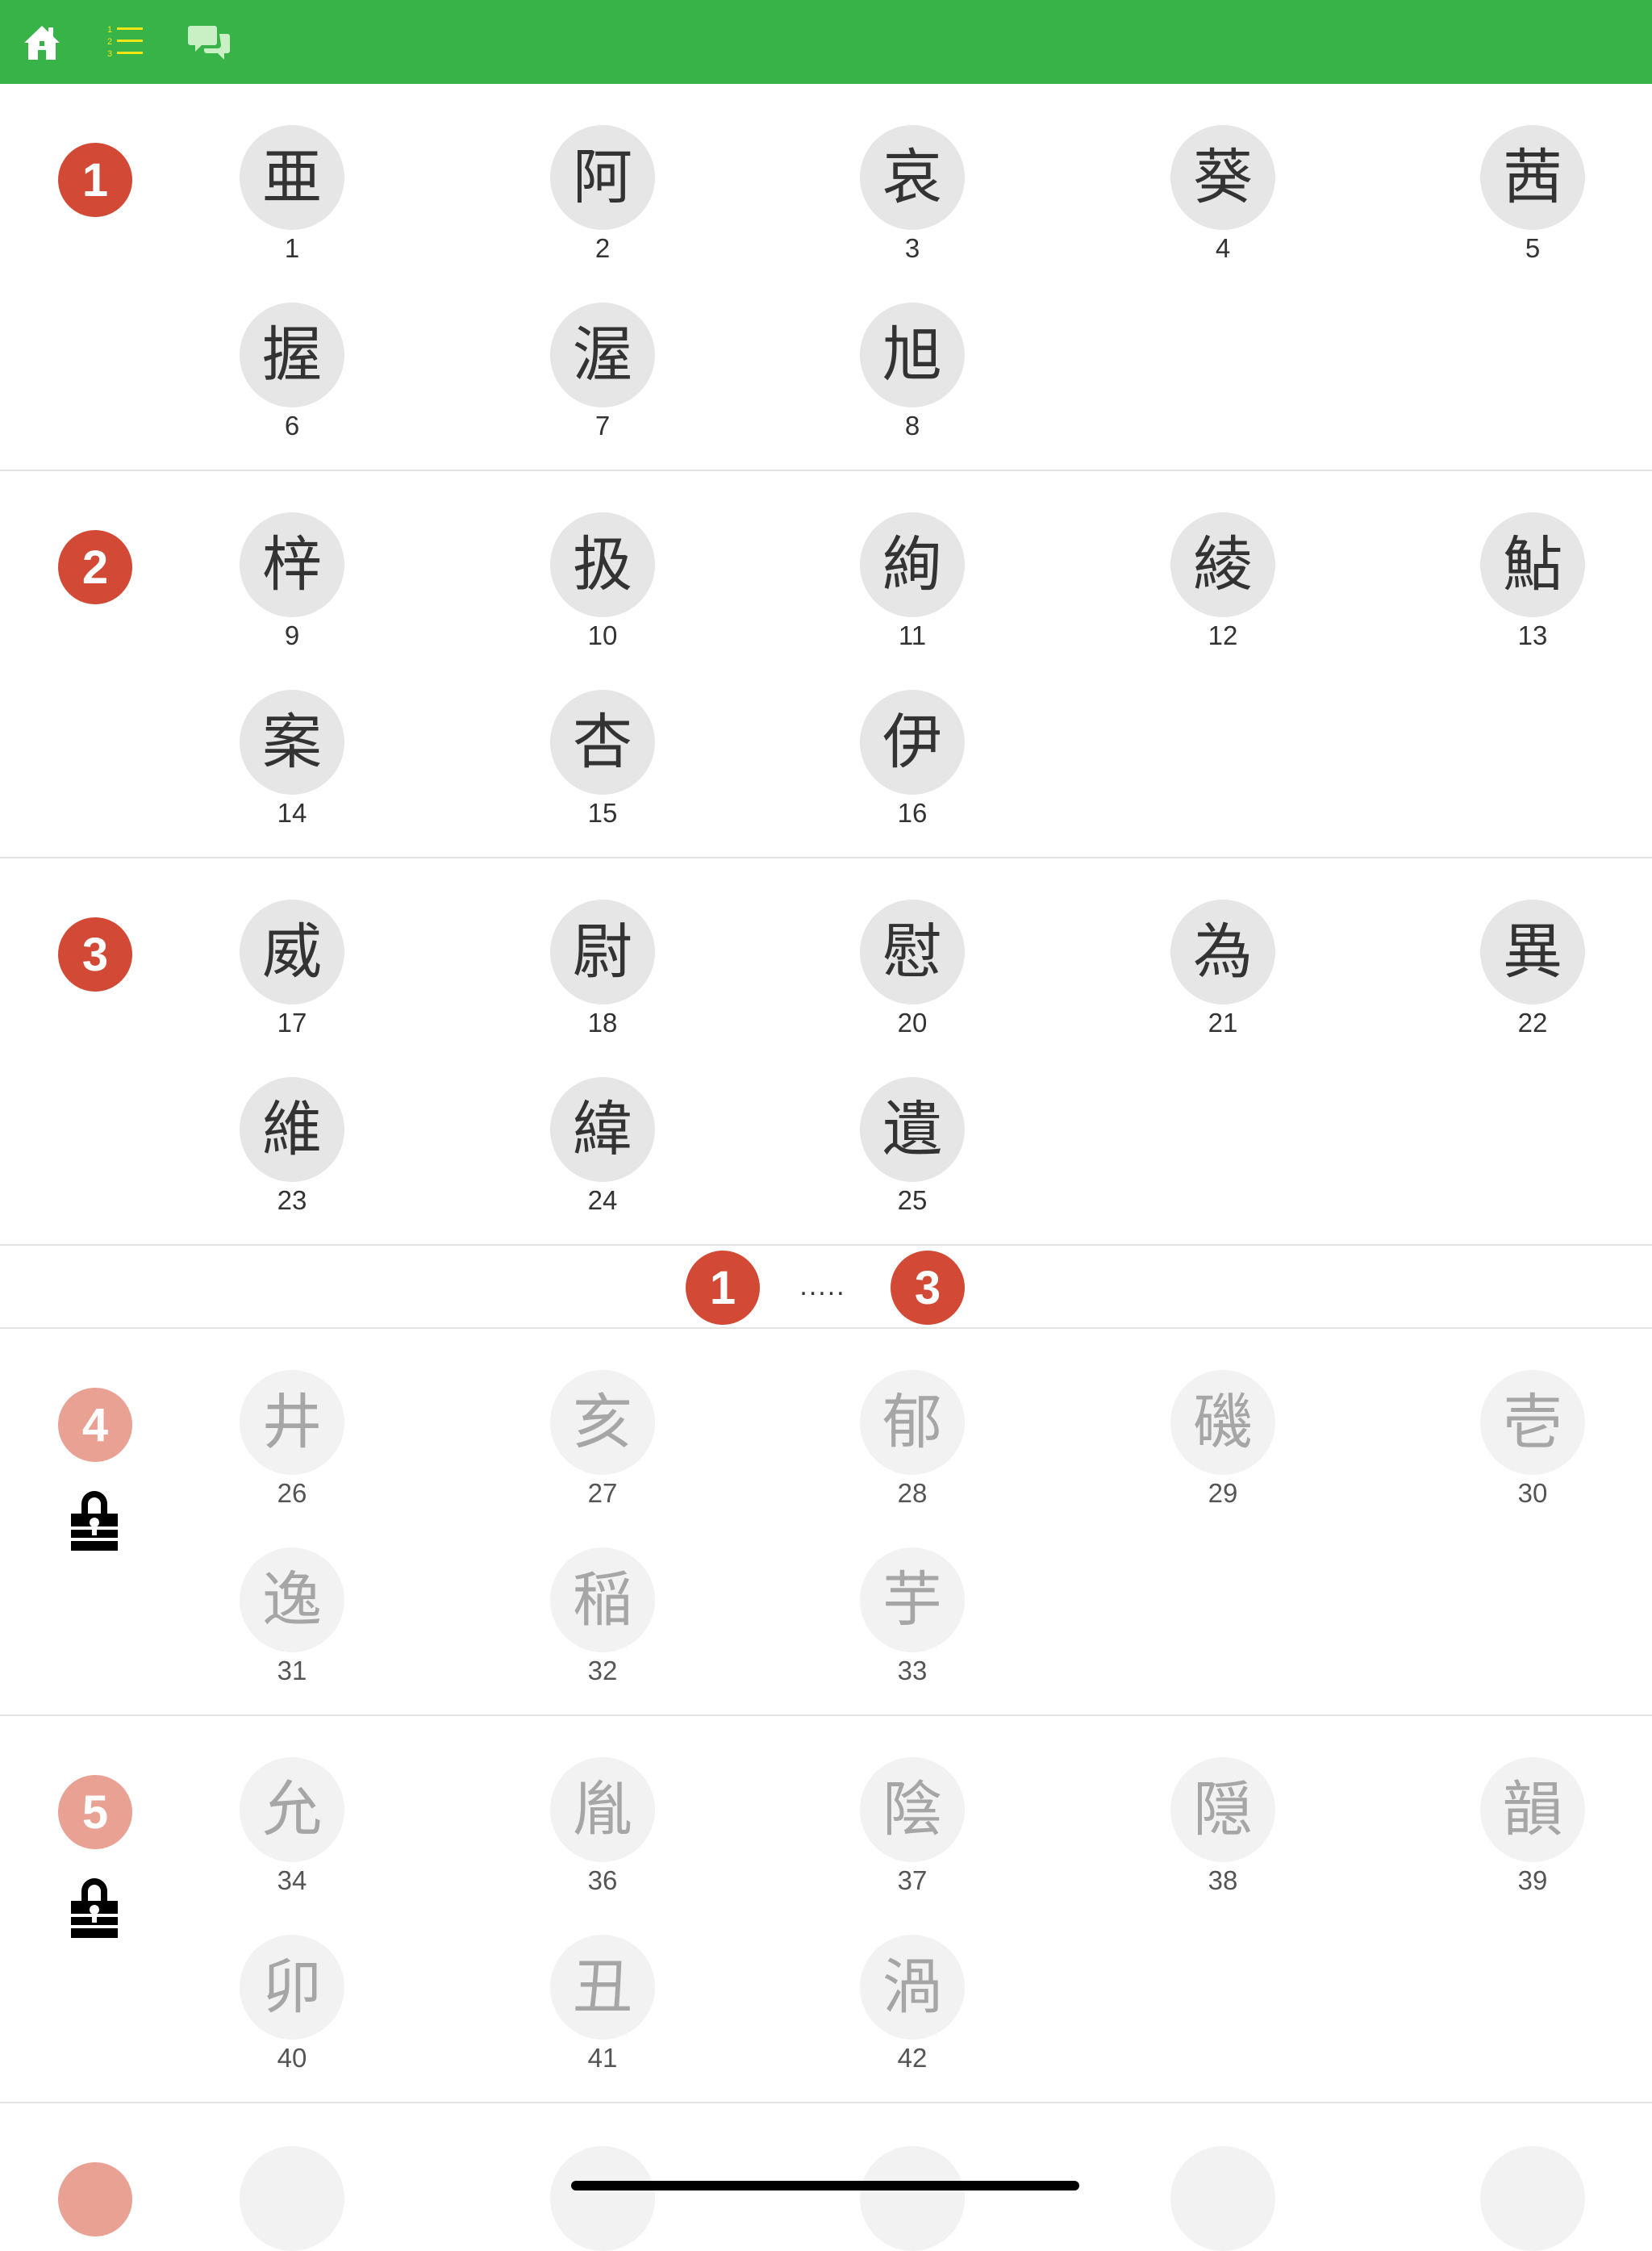 The image size is (1652, 2251). Describe the element at coordinates (292, 766) in the screenshot. I see `kanji-card: 案 14` at that location.